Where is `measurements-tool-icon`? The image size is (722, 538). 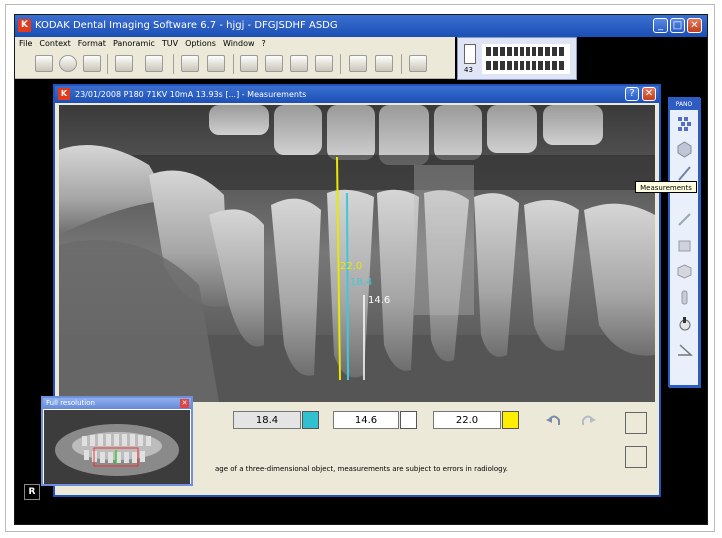 measurements-tool-icon is located at coordinates (684, 173).